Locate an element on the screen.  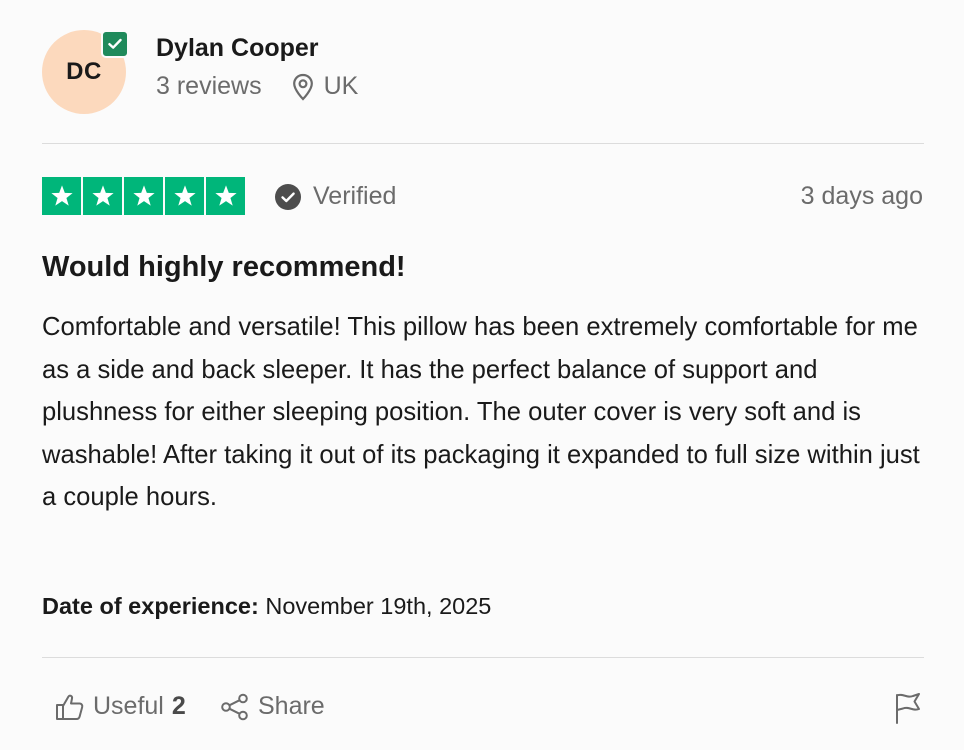
experience-date: November 19th, 2025 is located at coordinates (378, 606).